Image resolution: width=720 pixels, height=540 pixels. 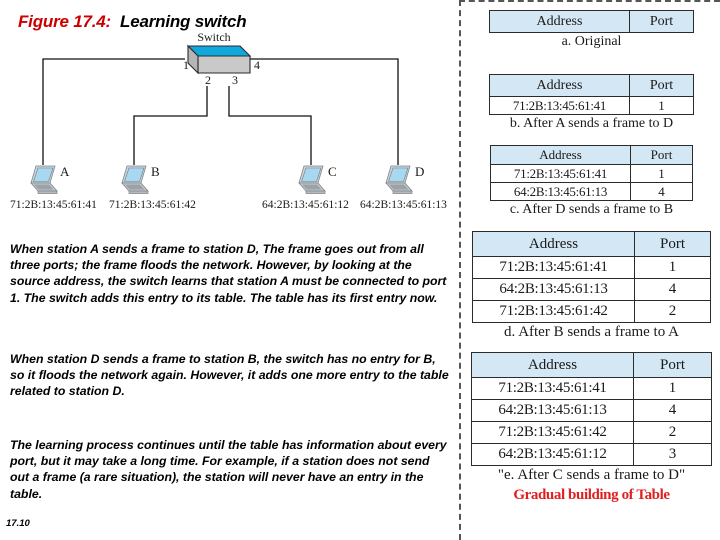 What do you see at coordinates (591, 209) in the screenshot?
I see `table-caption-c: c. After D sends a frame to B` at bounding box center [591, 209].